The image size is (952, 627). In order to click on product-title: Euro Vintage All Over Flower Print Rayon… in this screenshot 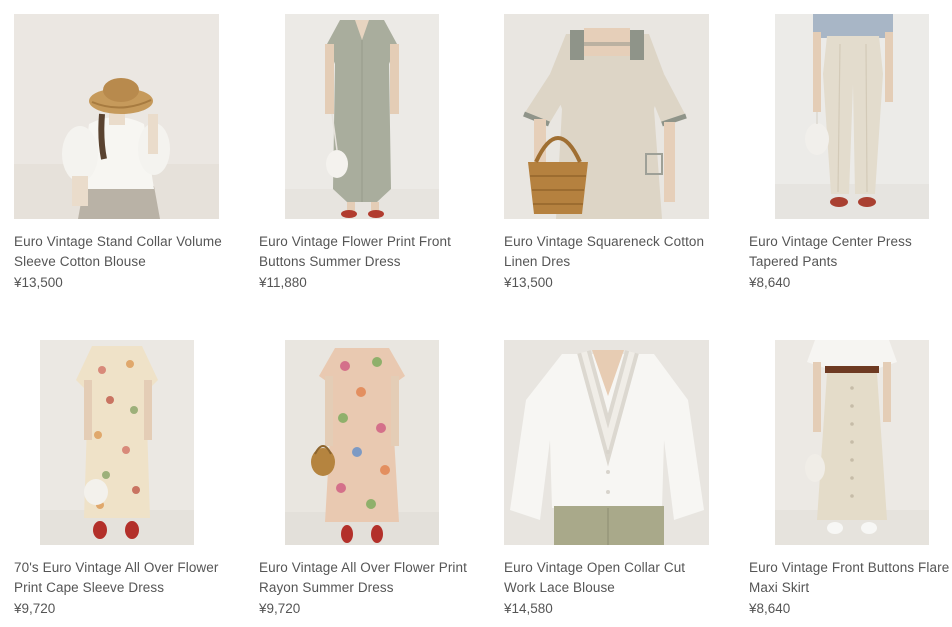, I will do `click(364, 578)`.